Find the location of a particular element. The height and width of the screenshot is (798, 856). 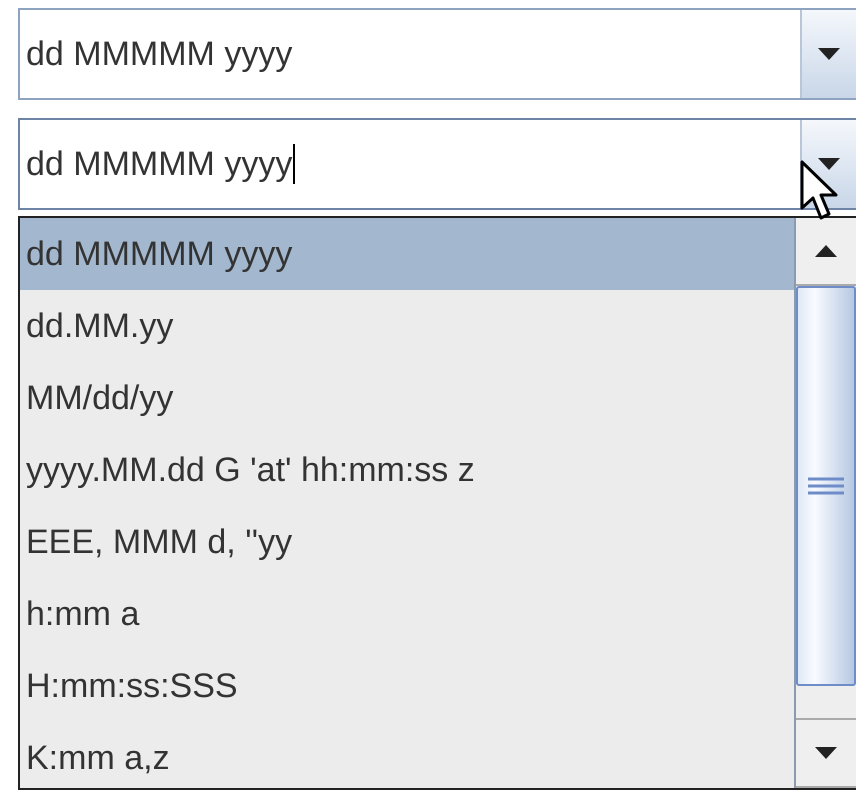

scroll-down-button is located at coordinates (826, 753).